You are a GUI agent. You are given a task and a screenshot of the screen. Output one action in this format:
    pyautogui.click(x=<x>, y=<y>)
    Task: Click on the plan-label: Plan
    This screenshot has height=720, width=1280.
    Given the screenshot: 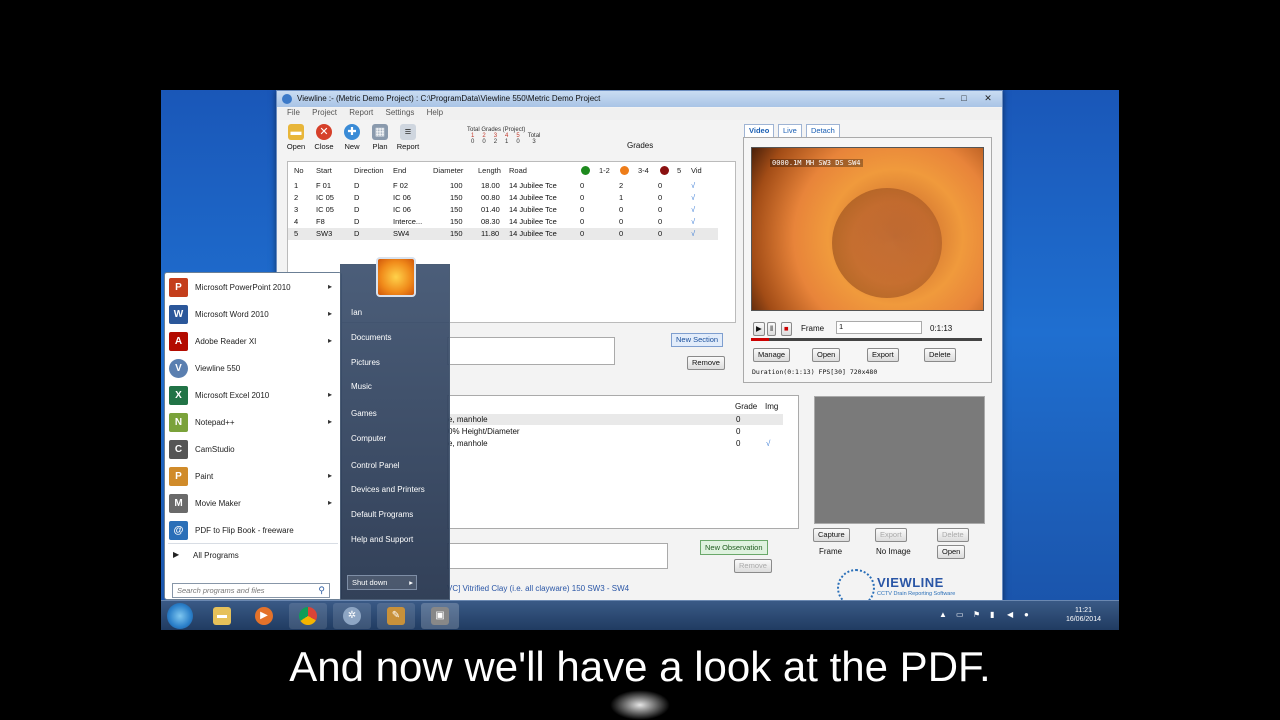 What is the action you would take?
    pyautogui.click(x=380, y=146)
    